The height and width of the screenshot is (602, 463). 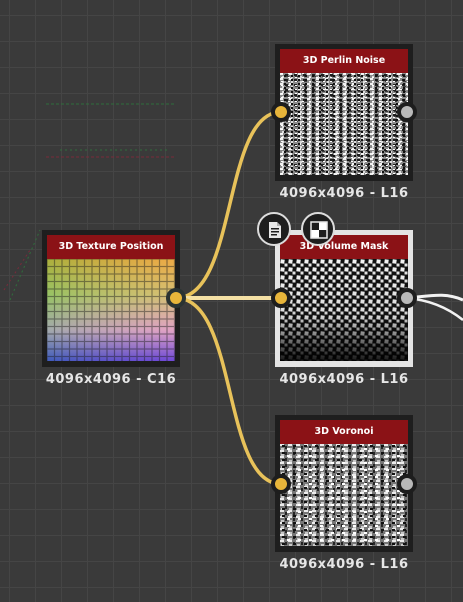 What do you see at coordinates (344, 432) in the screenshot?
I see `node-title: 3D Voronoi` at bounding box center [344, 432].